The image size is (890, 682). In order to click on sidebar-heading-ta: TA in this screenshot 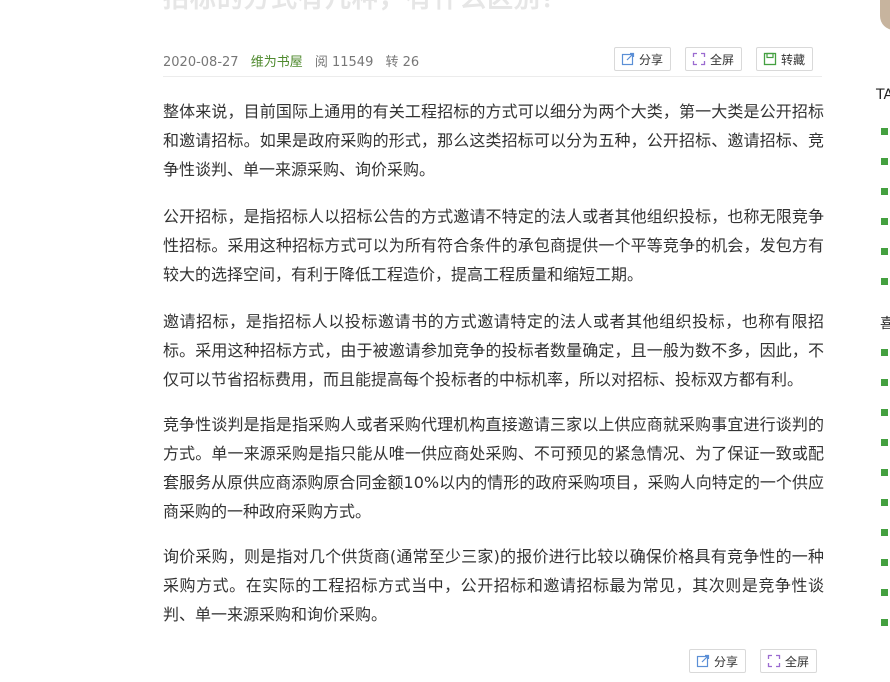, I will do `click(883, 95)`.